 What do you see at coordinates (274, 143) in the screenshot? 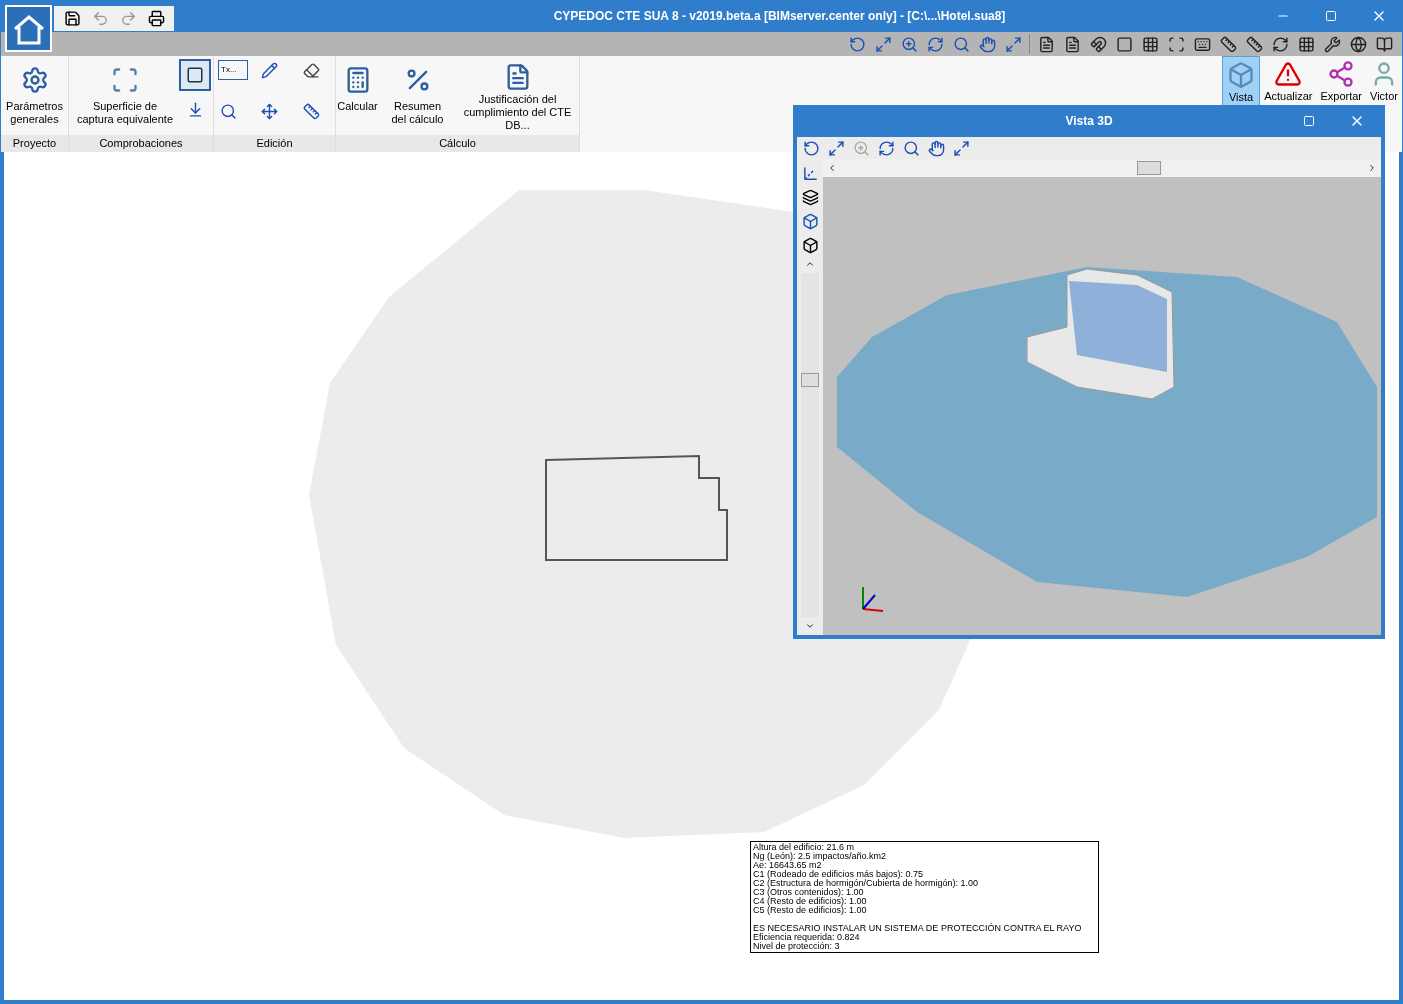
I see `group-label: Edición` at bounding box center [274, 143].